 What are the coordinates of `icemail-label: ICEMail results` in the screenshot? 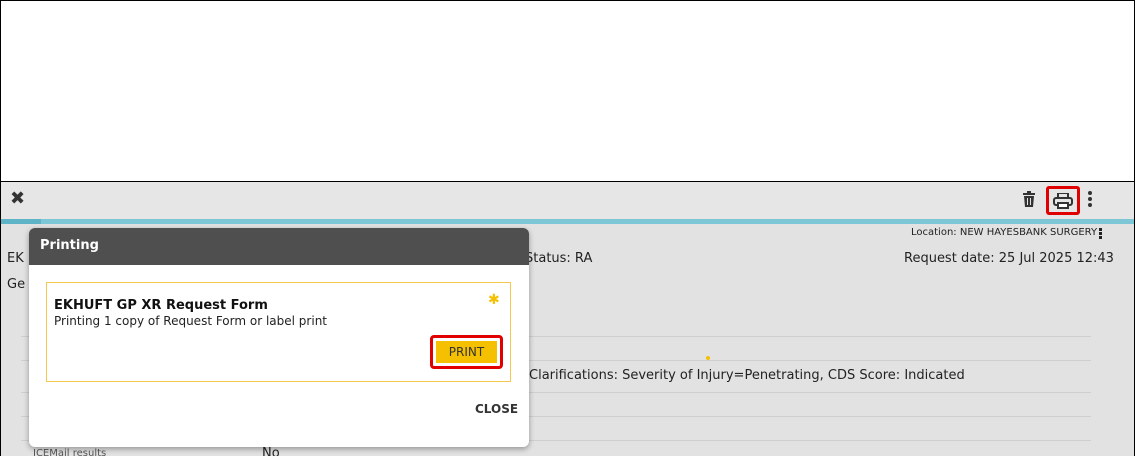 It's located at (70, 452).